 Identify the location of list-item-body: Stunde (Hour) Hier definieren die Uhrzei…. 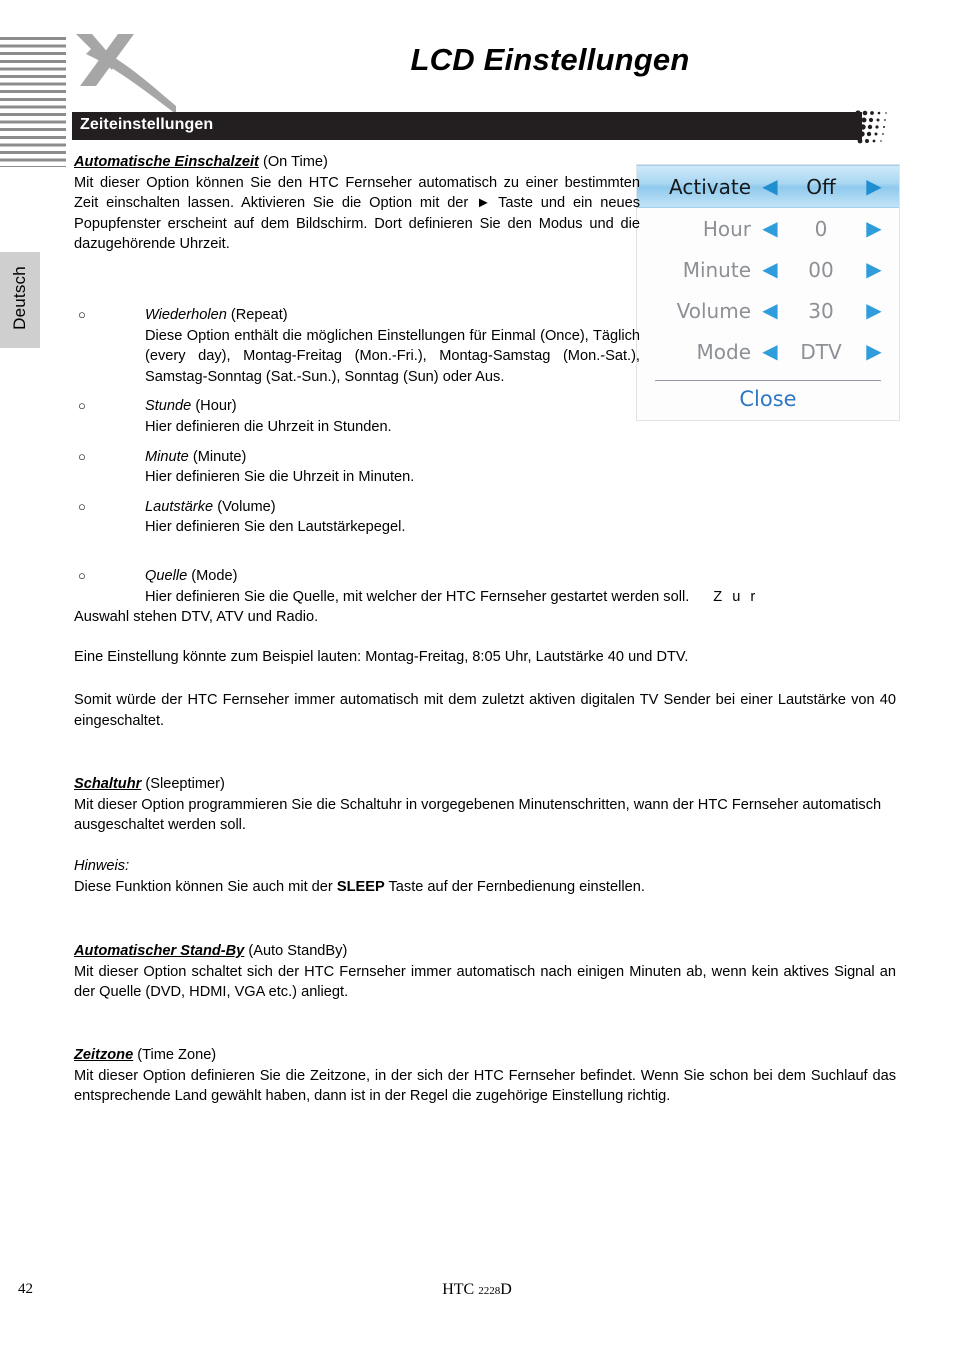
(392, 416).